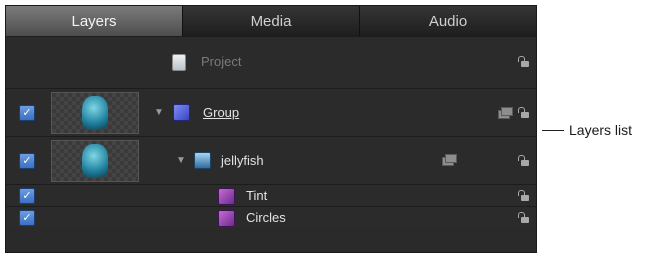 The height and width of the screenshot is (257, 647). Describe the element at coordinates (27, 218) in the screenshot. I see `checkbox-circles: ✓` at that location.